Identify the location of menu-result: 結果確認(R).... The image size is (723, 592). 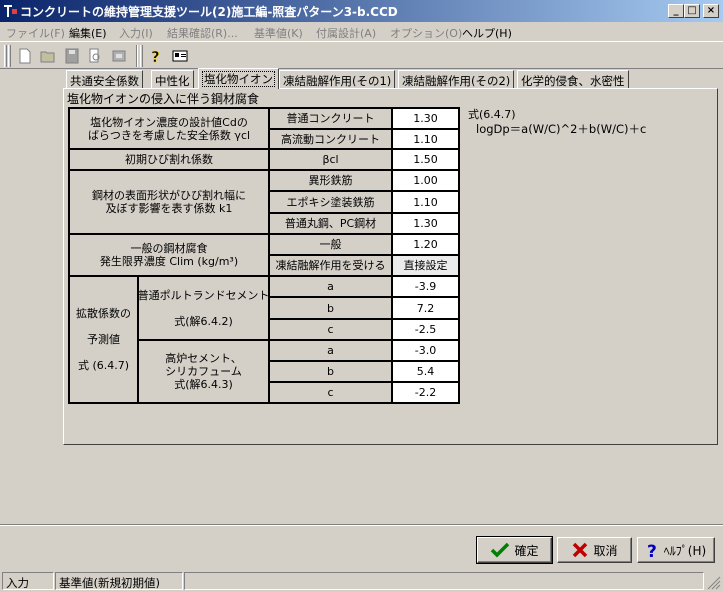
(202, 33).